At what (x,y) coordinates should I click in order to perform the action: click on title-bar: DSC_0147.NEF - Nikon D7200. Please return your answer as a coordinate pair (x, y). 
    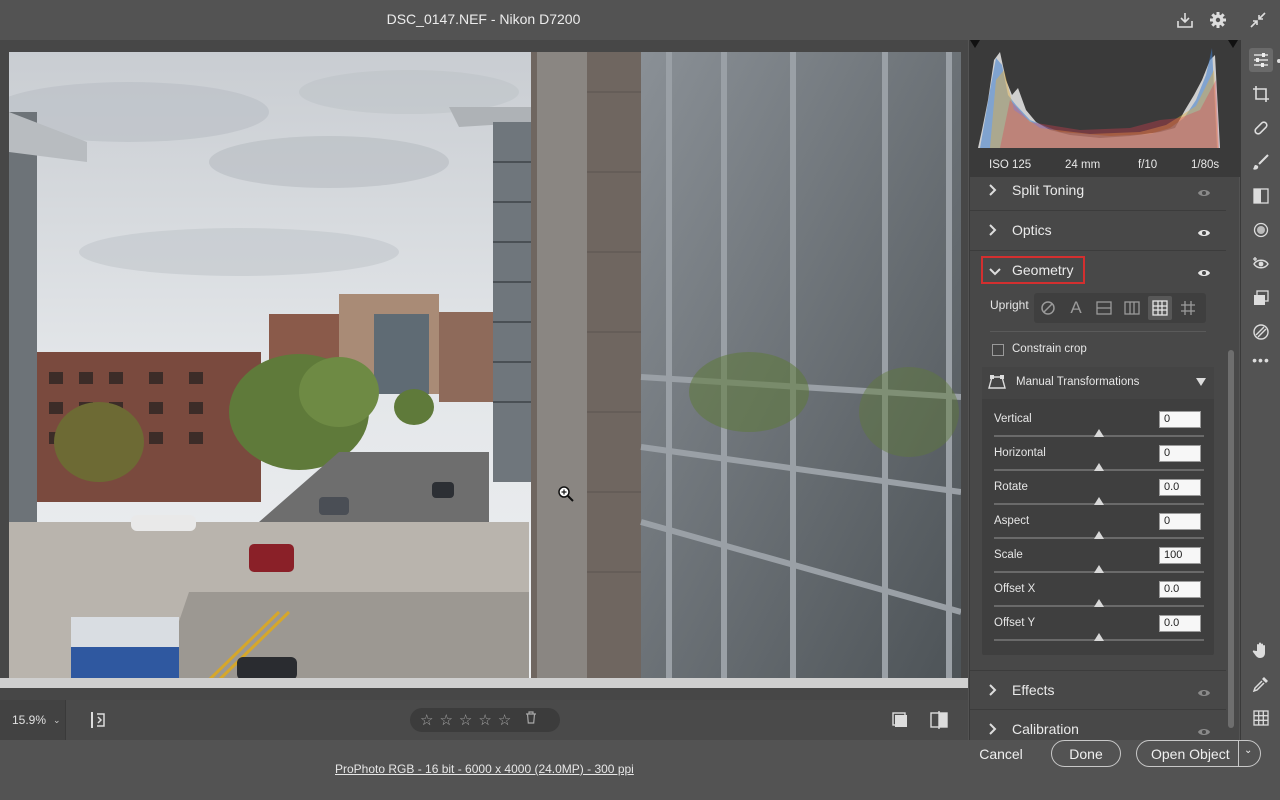
    Looking at the image, I should click on (640, 20).